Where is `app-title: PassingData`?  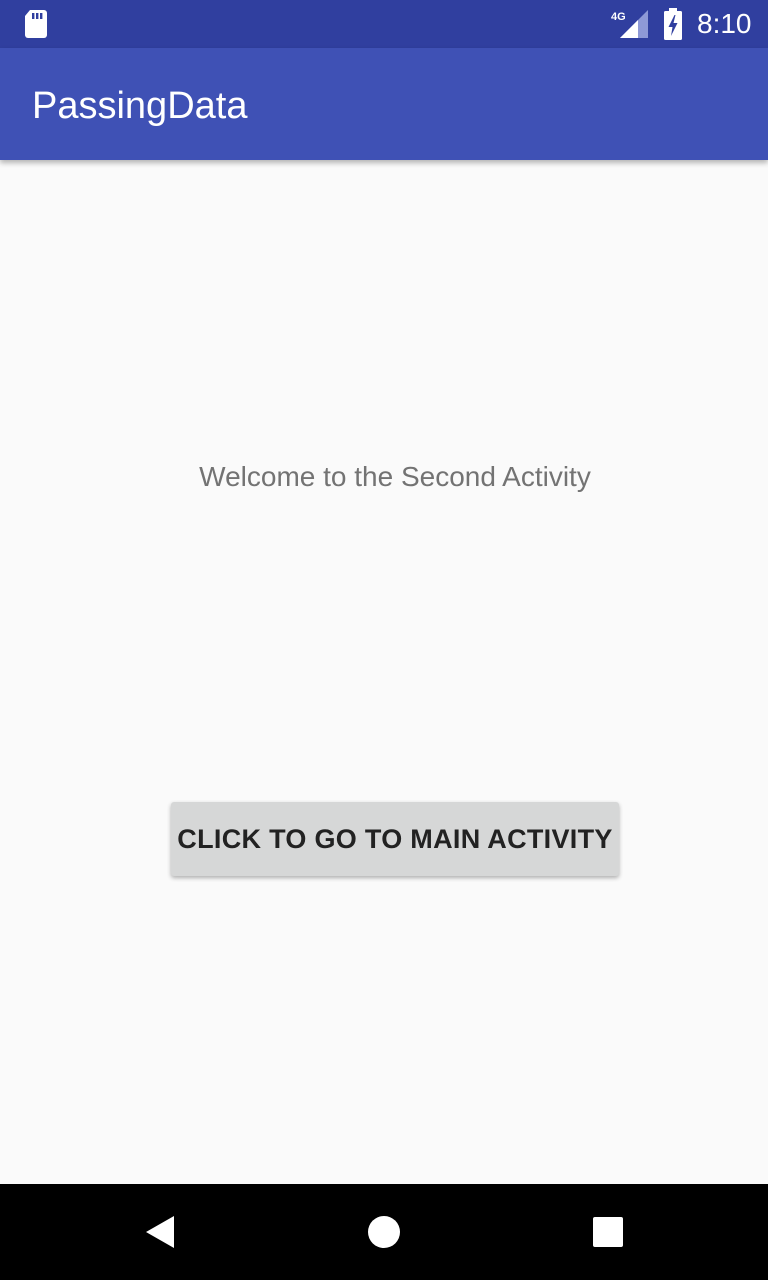 app-title: PassingData is located at coordinates (140, 106).